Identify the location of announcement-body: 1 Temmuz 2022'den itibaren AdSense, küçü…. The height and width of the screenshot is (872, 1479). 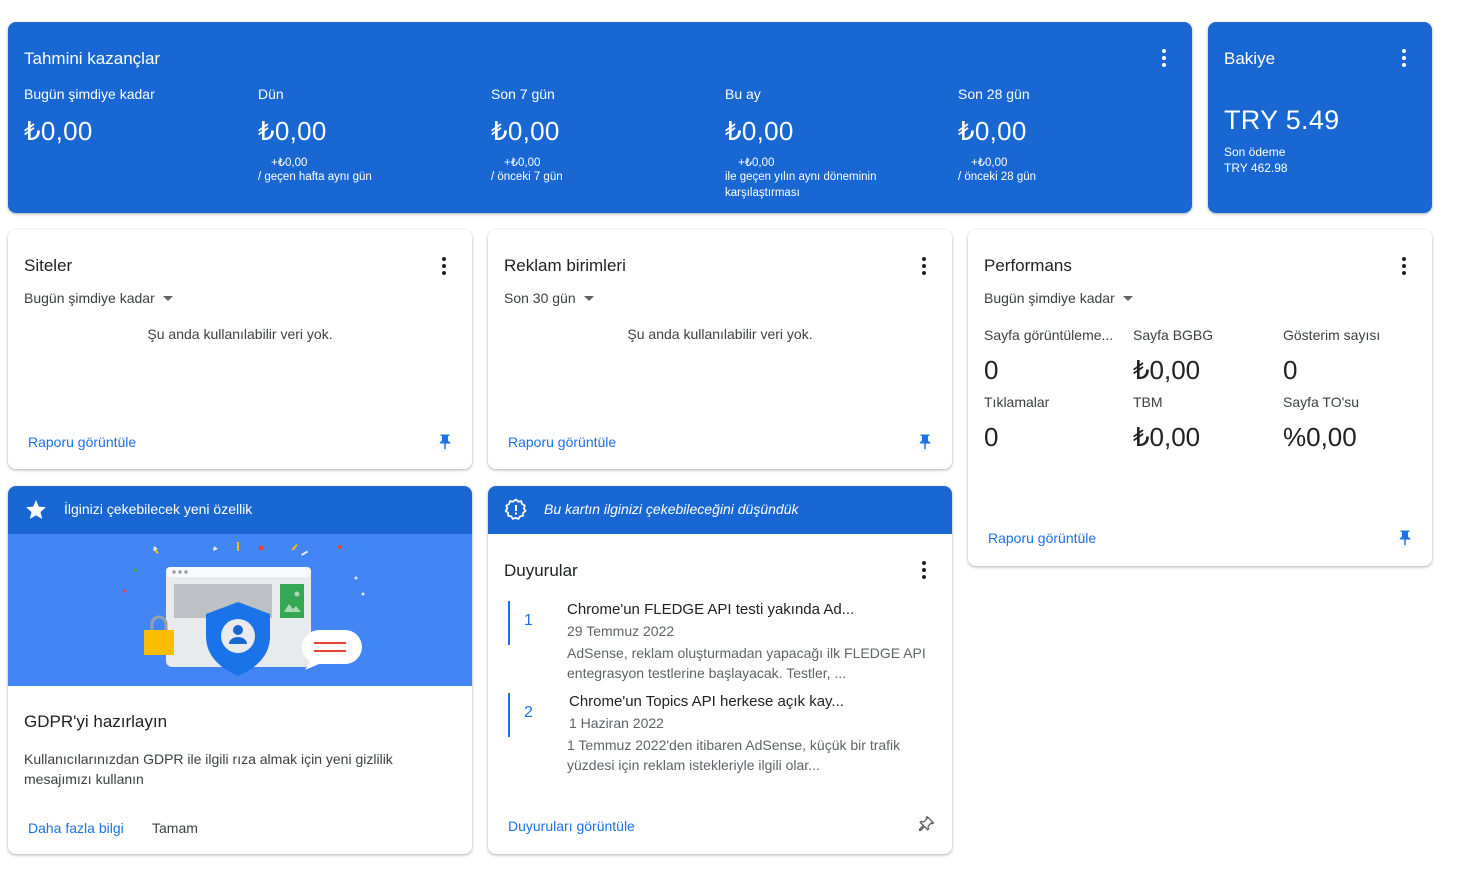
(734, 755).